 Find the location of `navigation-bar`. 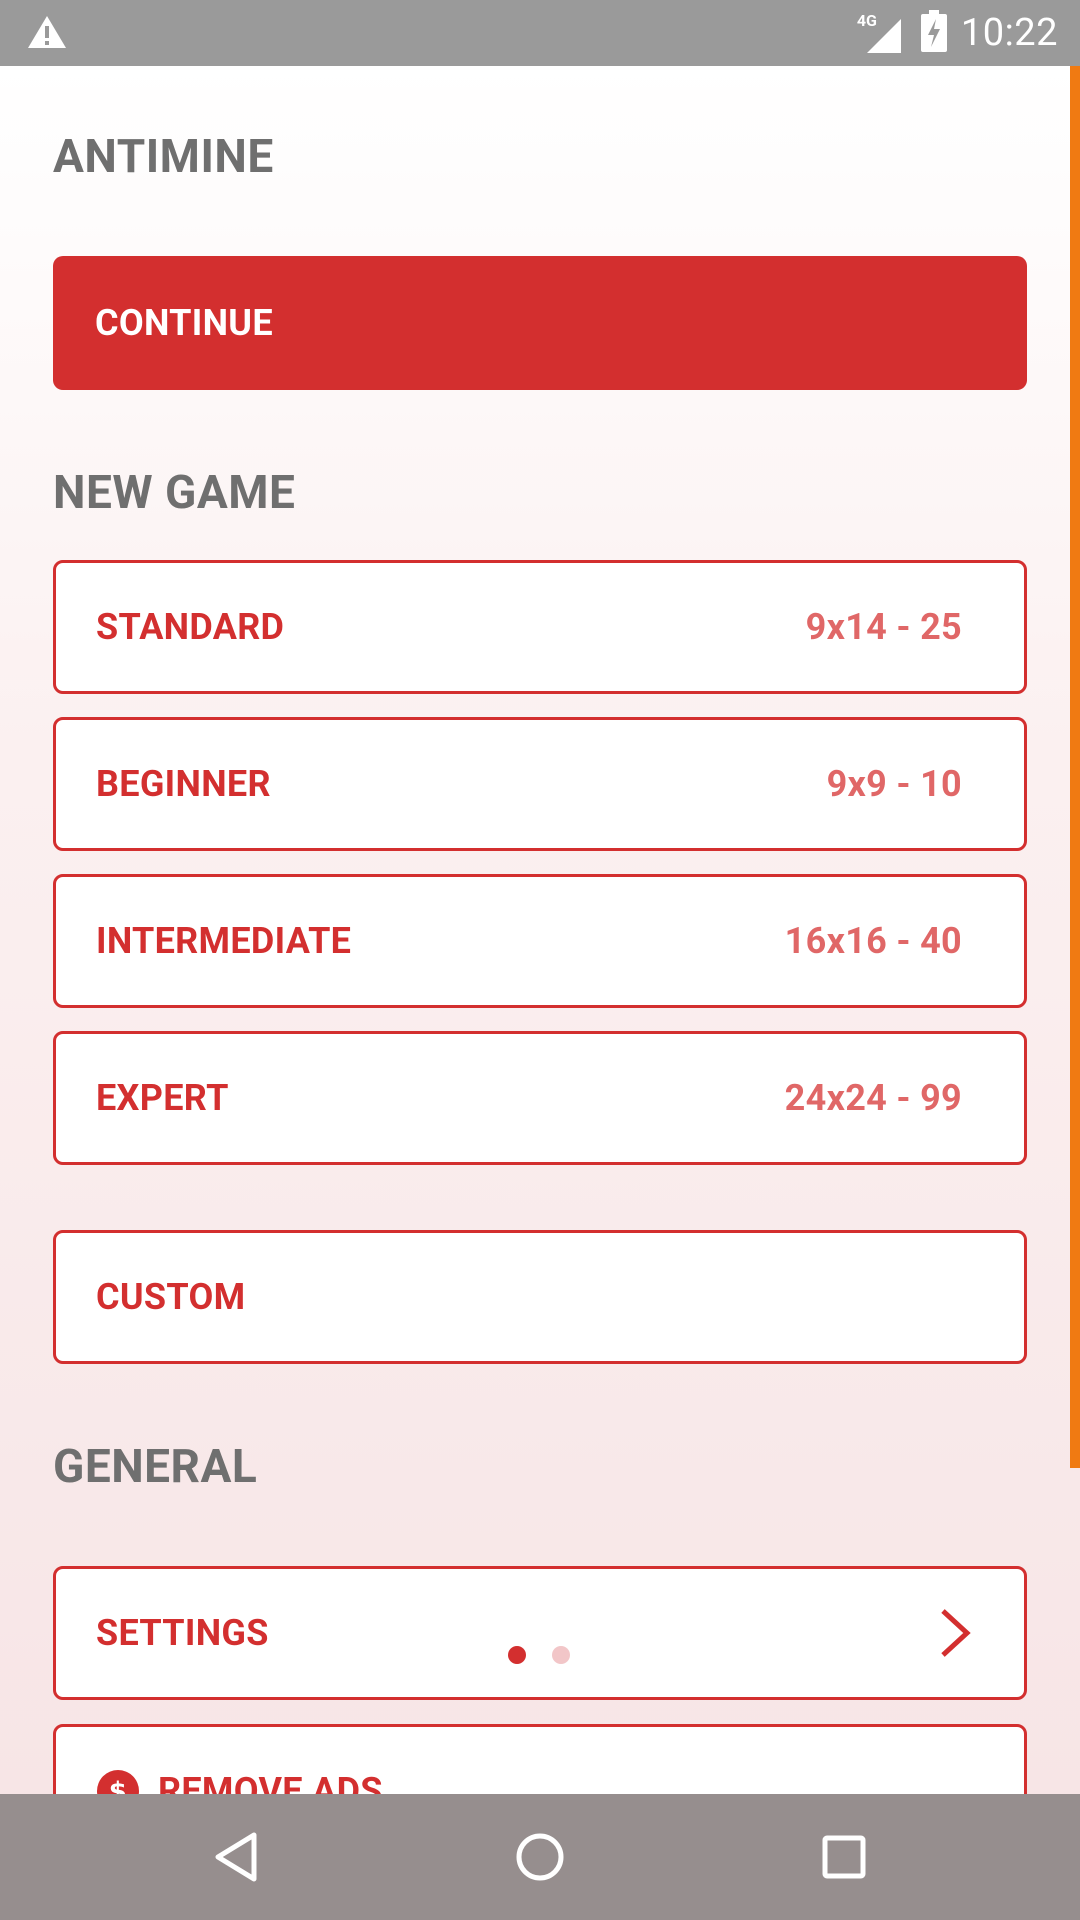

navigation-bar is located at coordinates (540, 1857).